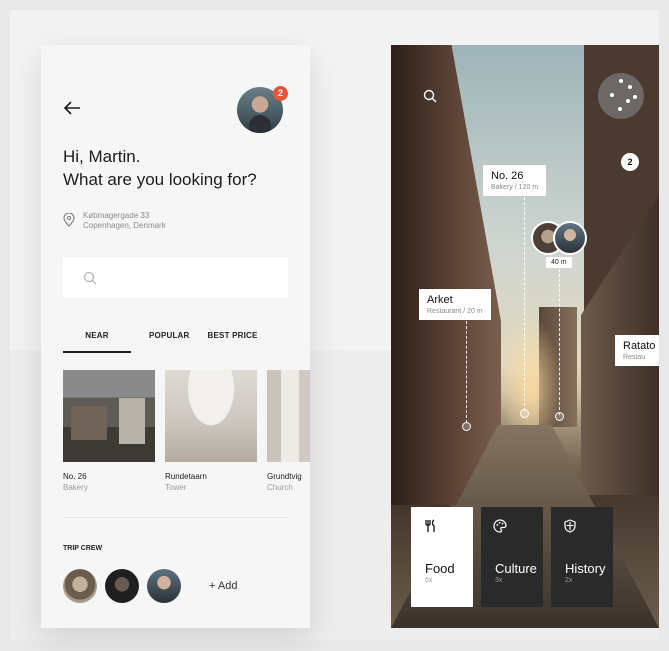 This screenshot has height=651, width=669. I want to click on radar-map-button, so click(621, 96).